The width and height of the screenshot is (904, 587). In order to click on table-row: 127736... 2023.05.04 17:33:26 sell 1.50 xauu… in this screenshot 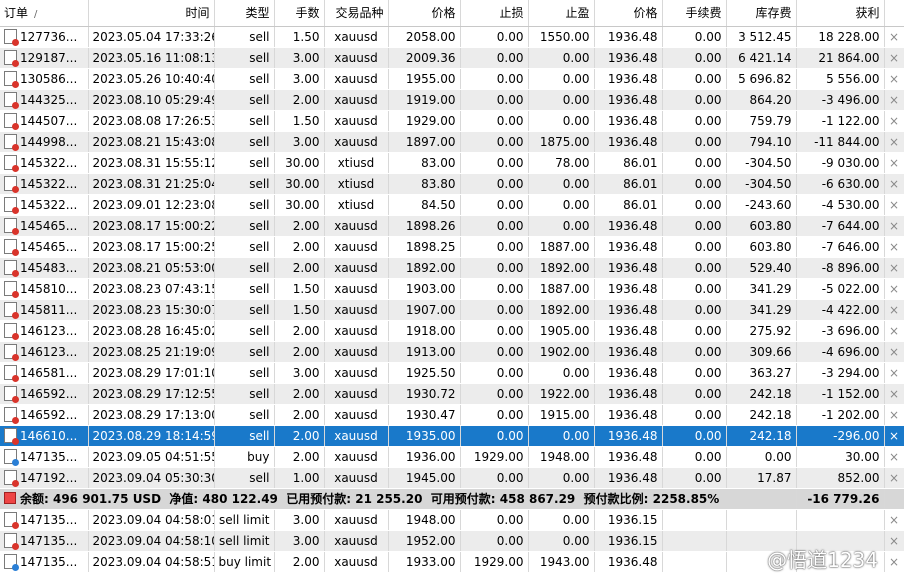, I will do `click(452, 37)`.